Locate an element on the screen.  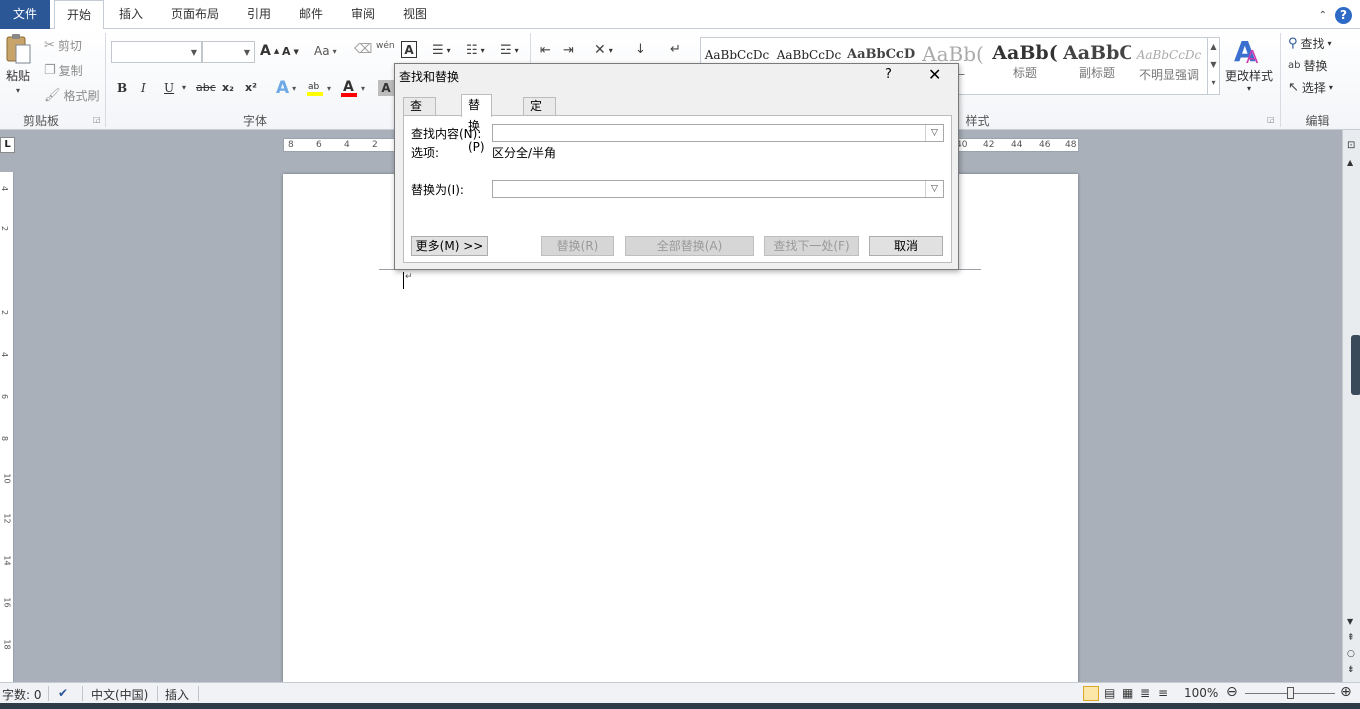
text-effects-button: A ▾ is located at coordinates (286, 88).